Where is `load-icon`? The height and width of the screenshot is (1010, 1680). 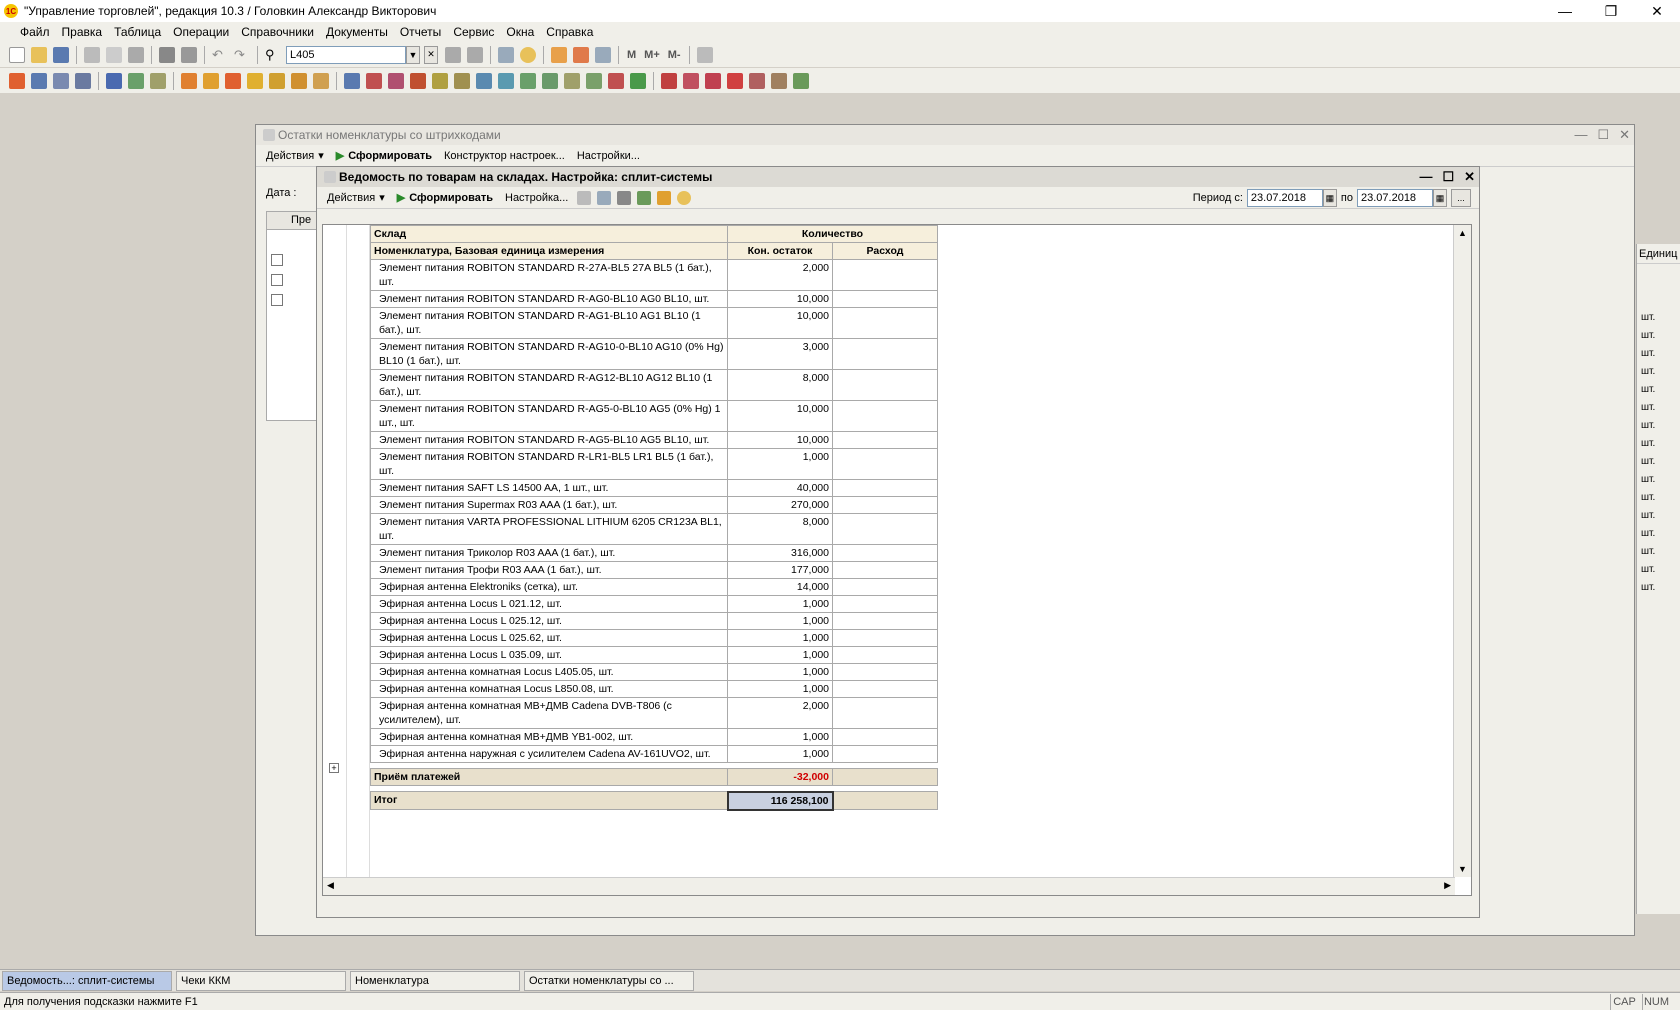
load-icon is located at coordinates (644, 197).